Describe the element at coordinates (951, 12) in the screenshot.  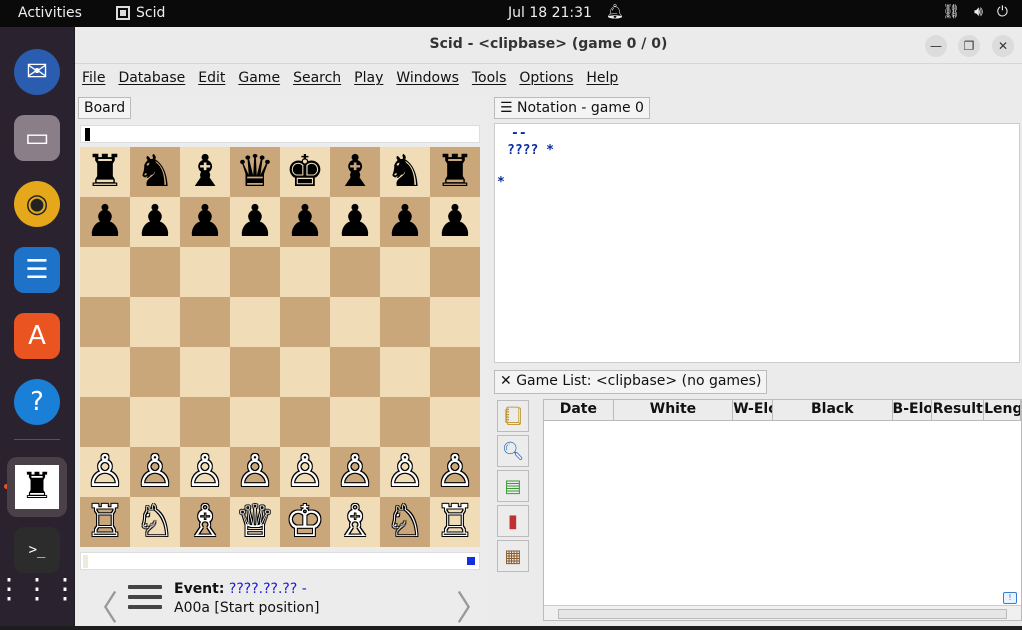
I see `network-icon: ⛓︎` at that location.